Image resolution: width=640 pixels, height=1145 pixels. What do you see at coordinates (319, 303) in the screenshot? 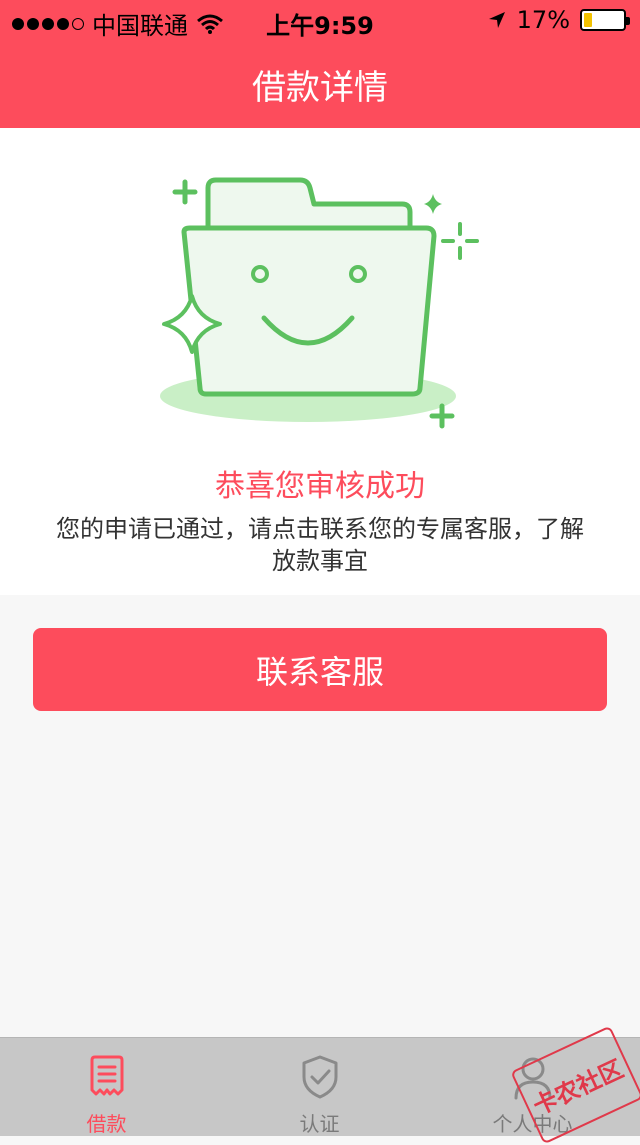
I see `smiling-folder-illustration` at bounding box center [319, 303].